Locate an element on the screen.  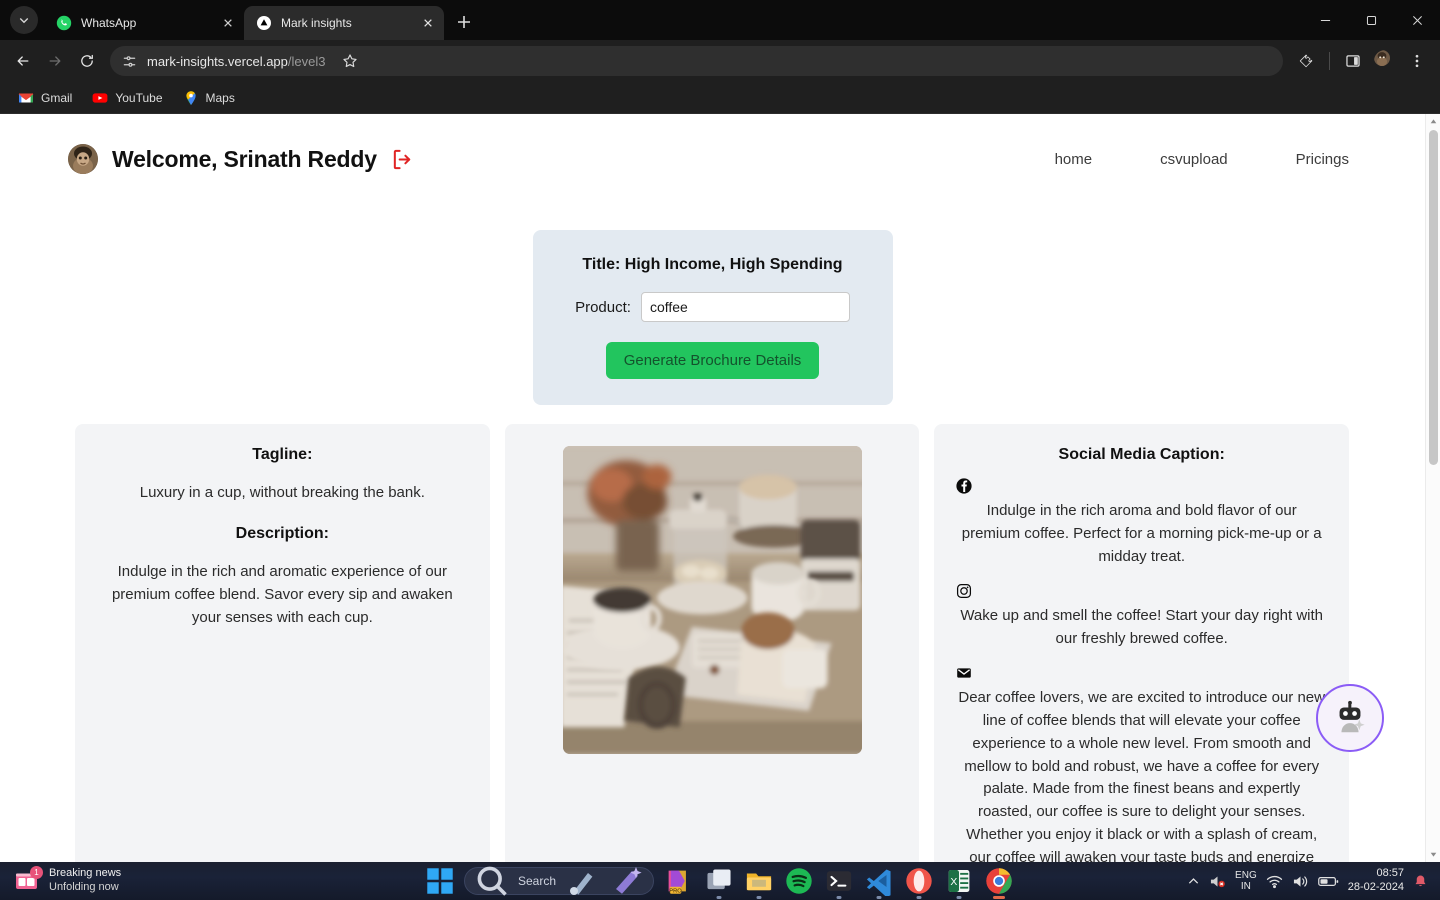
profile-button is located at coordinates (1385, 61).